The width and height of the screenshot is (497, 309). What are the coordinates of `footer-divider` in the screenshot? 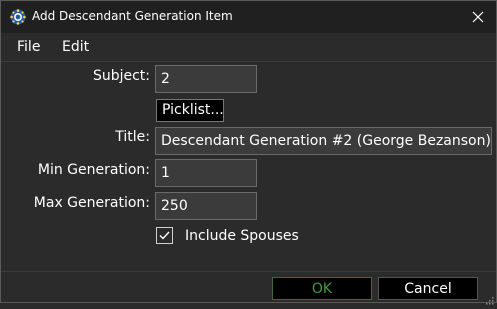 It's located at (248, 271).